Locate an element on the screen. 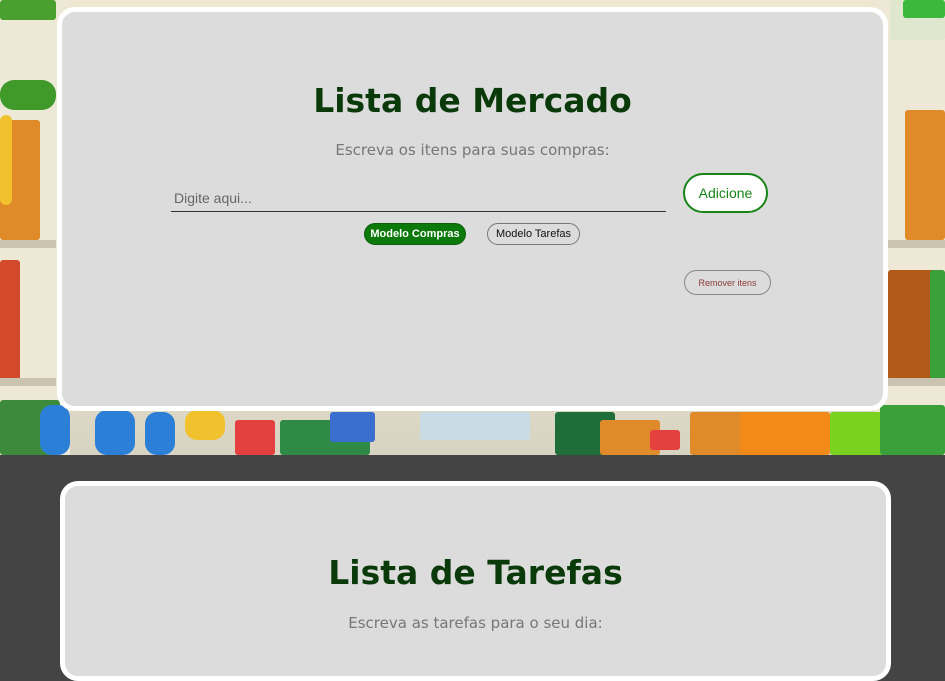 Image resolution: width=945 pixels, height=681 pixels. tasks-title: Lista de Tarefas is located at coordinates (475, 572).